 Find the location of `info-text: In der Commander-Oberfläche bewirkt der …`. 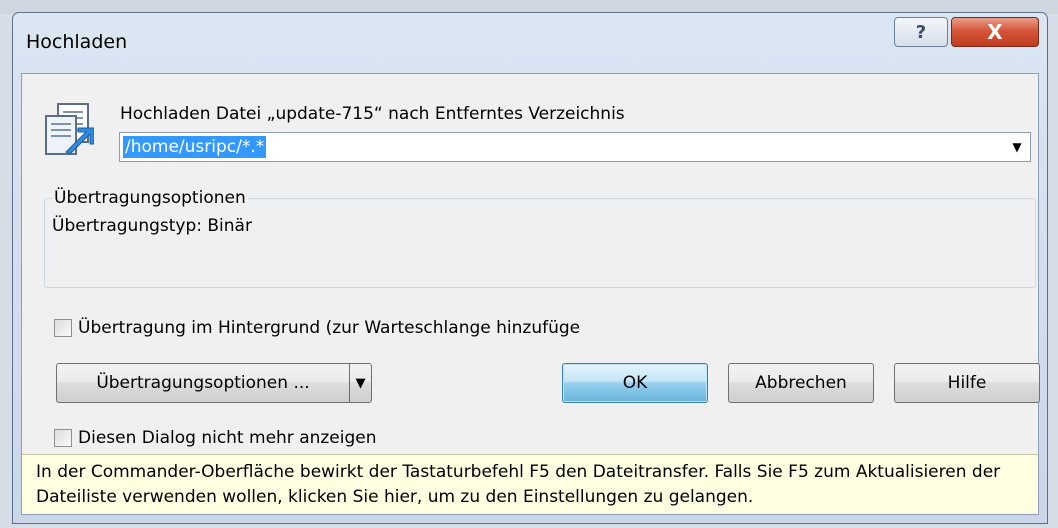

info-text: In der Commander-Oberfläche bewirkt der … is located at coordinates (518, 484).